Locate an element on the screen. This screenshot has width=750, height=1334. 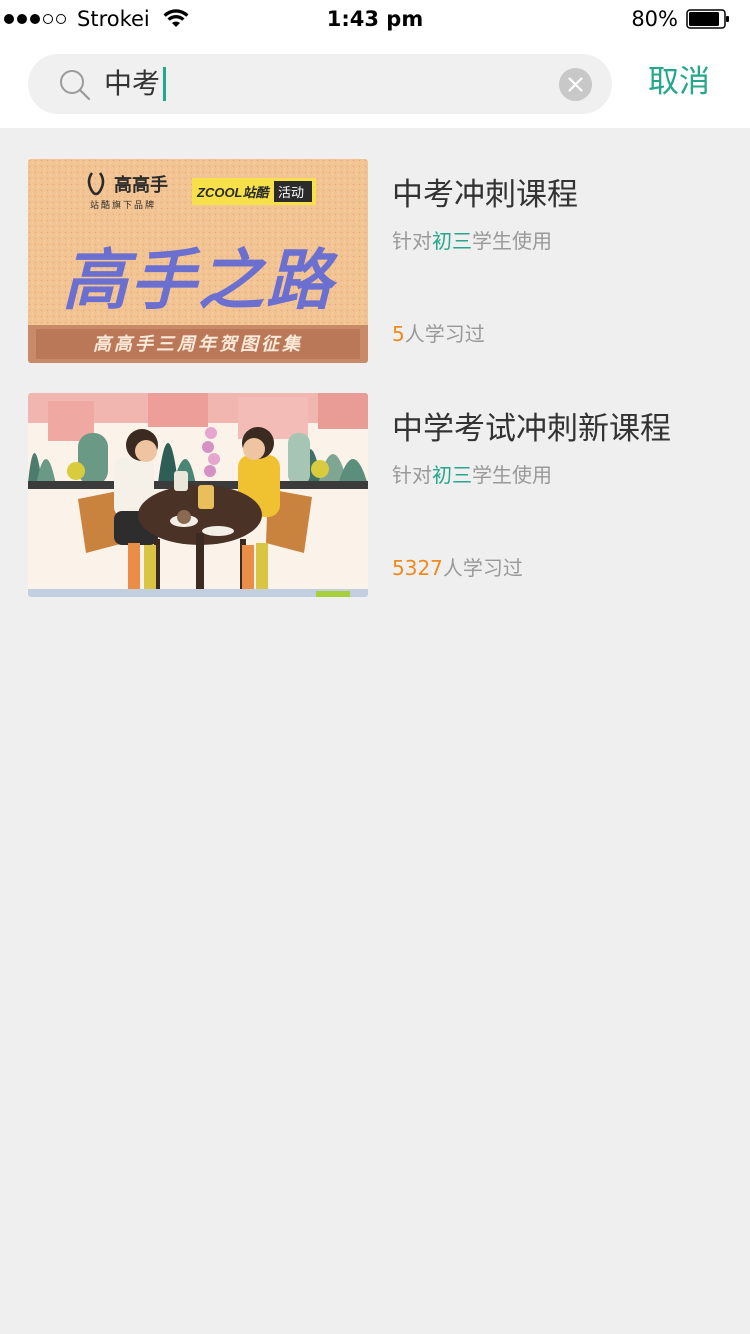
clear-icon is located at coordinates (575, 84).